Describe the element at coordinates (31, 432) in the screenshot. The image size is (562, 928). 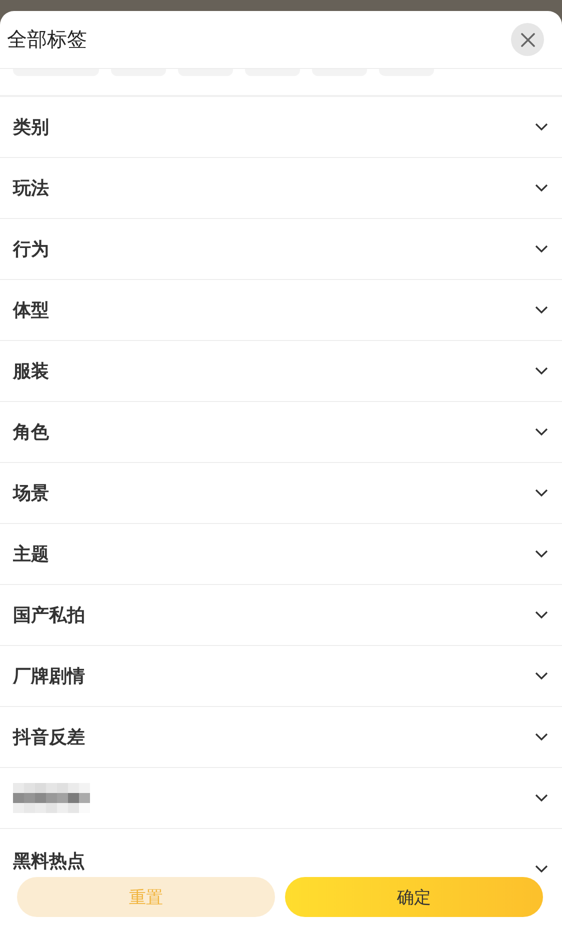
I see `category-label: 角色` at that location.